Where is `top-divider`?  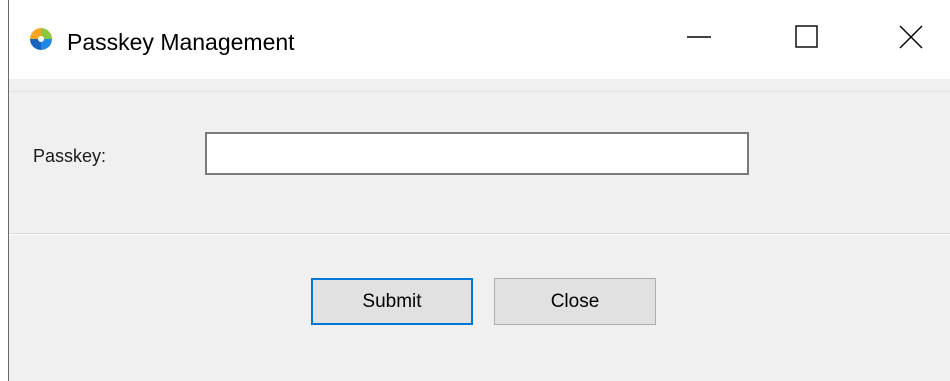 top-divider is located at coordinates (479, 91).